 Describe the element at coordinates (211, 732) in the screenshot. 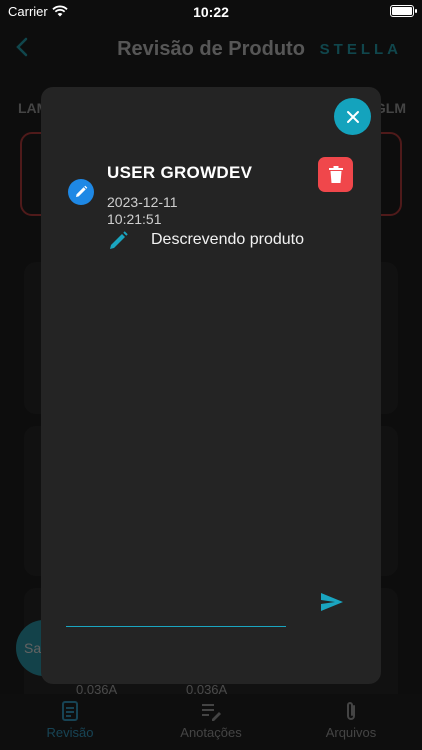

I see `nav-tab-label: Anotações` at that location.